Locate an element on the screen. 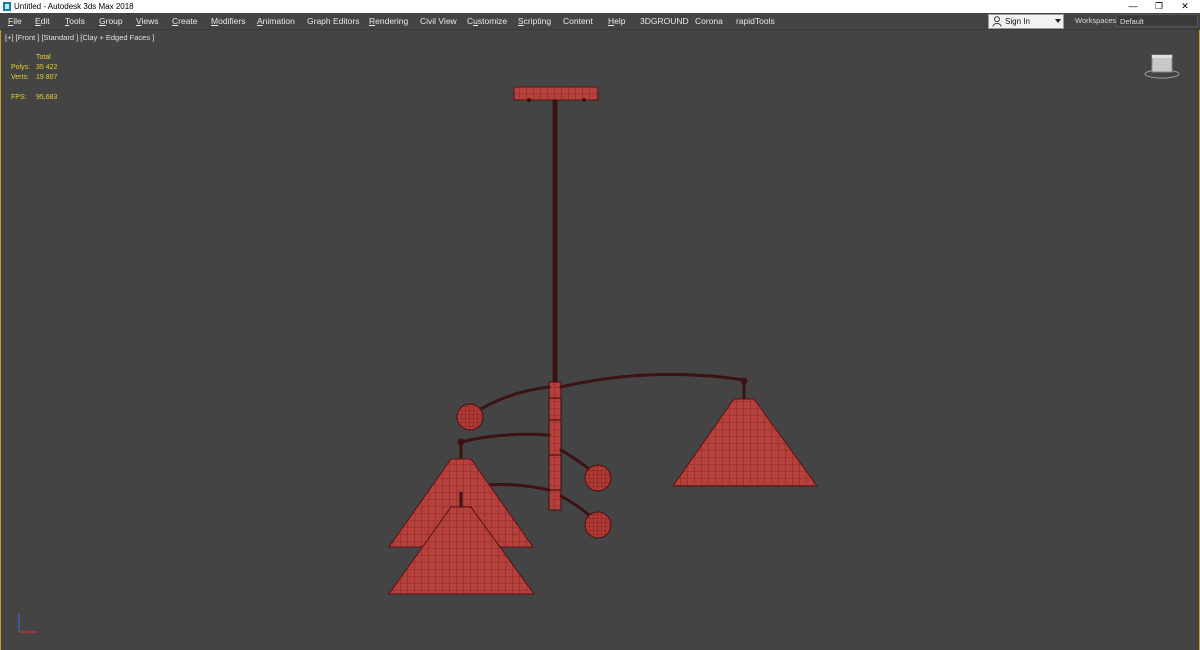 This screenshot has width=1200, height=650. verts-label: Verts: is located at coordinates (20, 77).